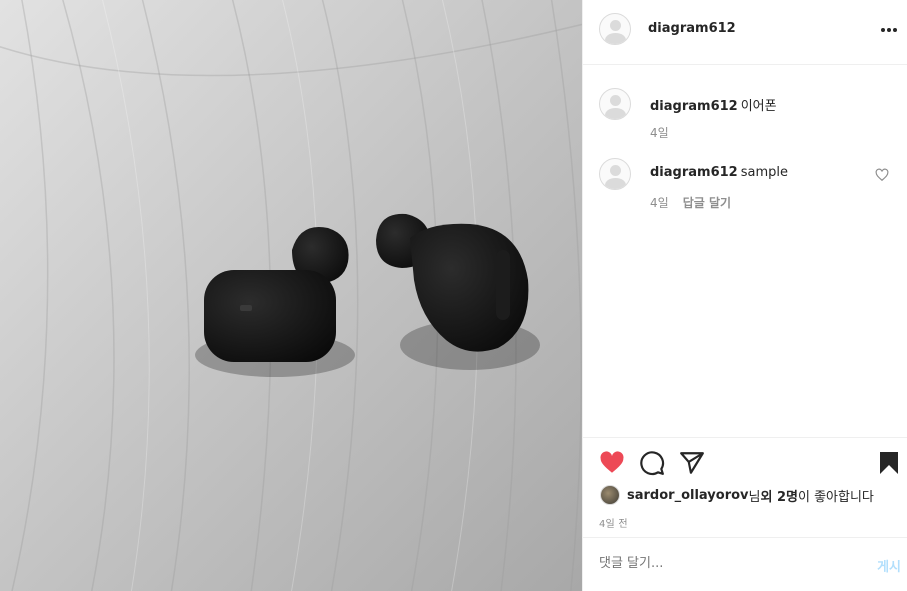  I want to click on heart-filled-icon, so click(612, 463).